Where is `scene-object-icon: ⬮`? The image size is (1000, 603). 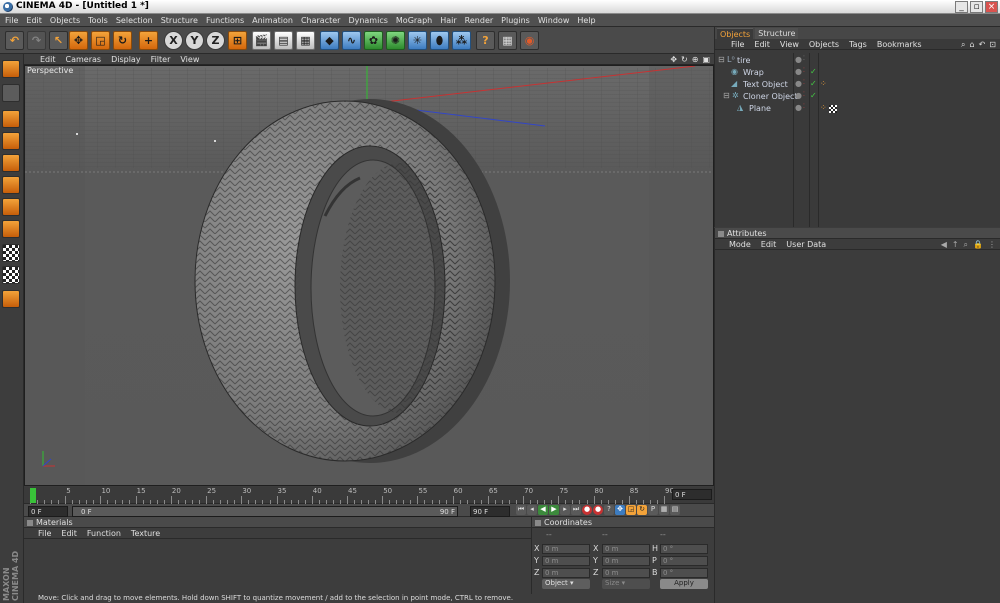
scene-object-icon: ⬮ is located at coordinates (439, 40).